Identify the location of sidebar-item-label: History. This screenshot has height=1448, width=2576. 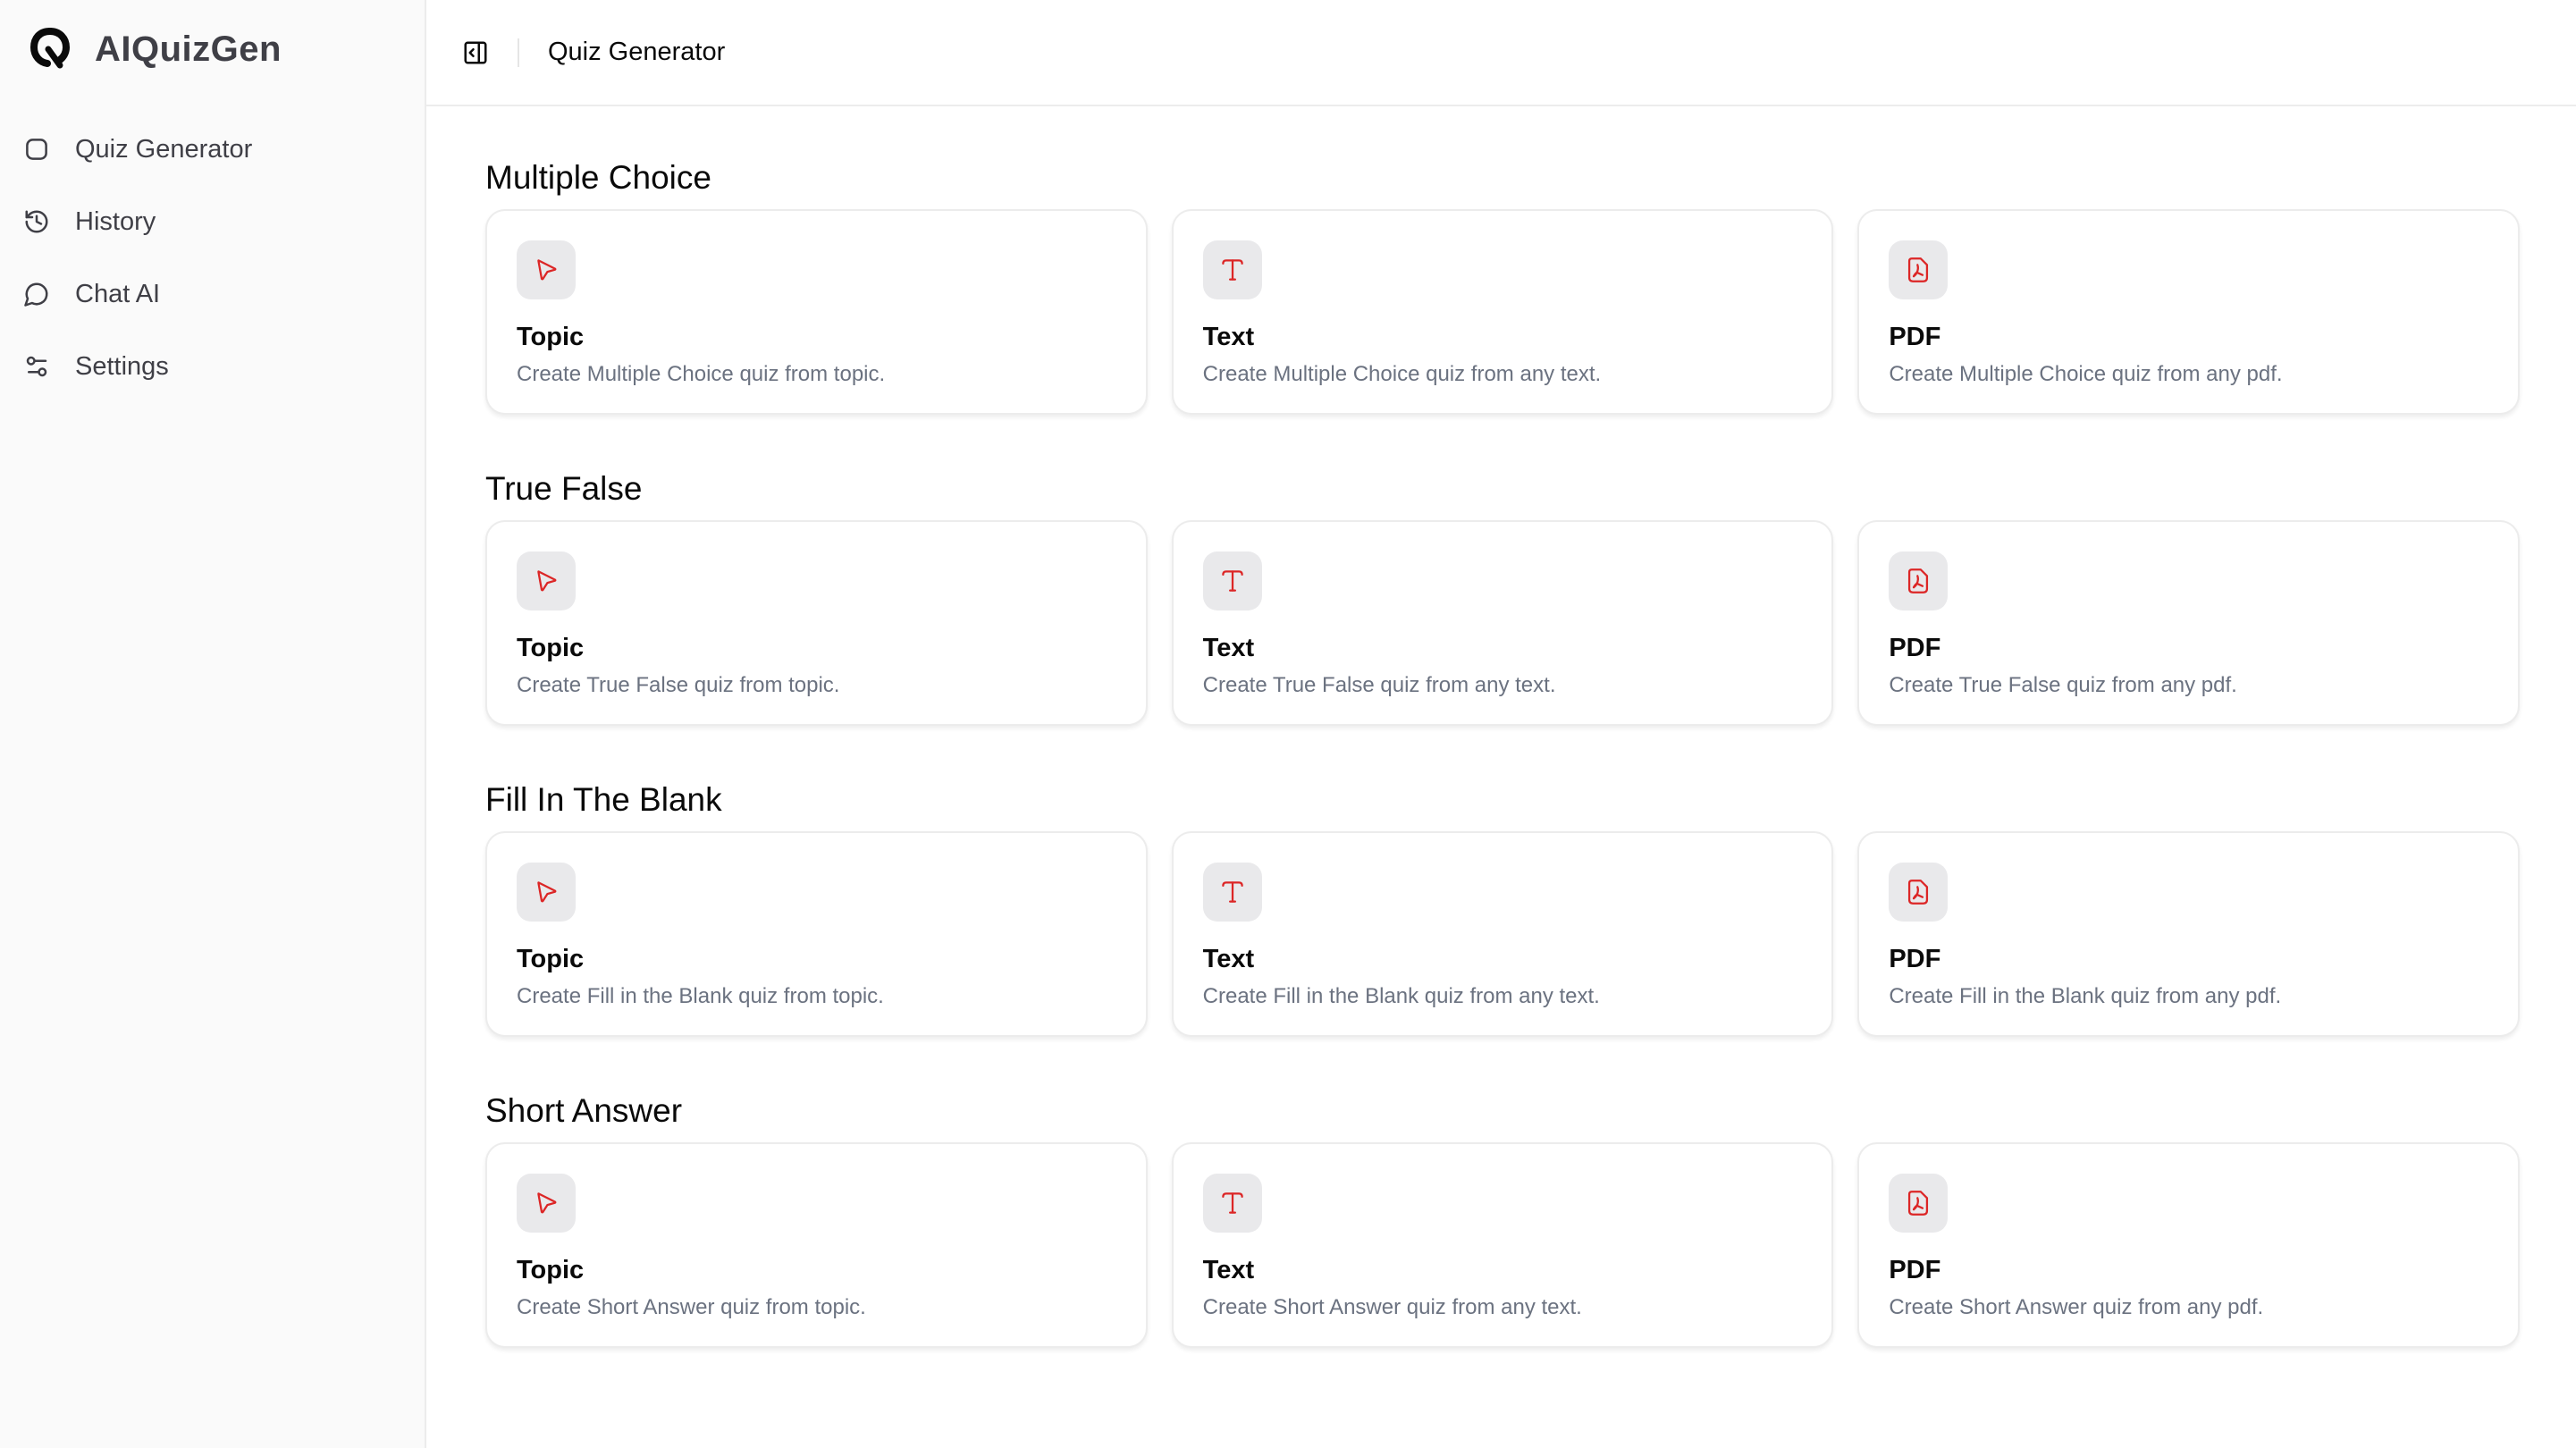
(116, 221).